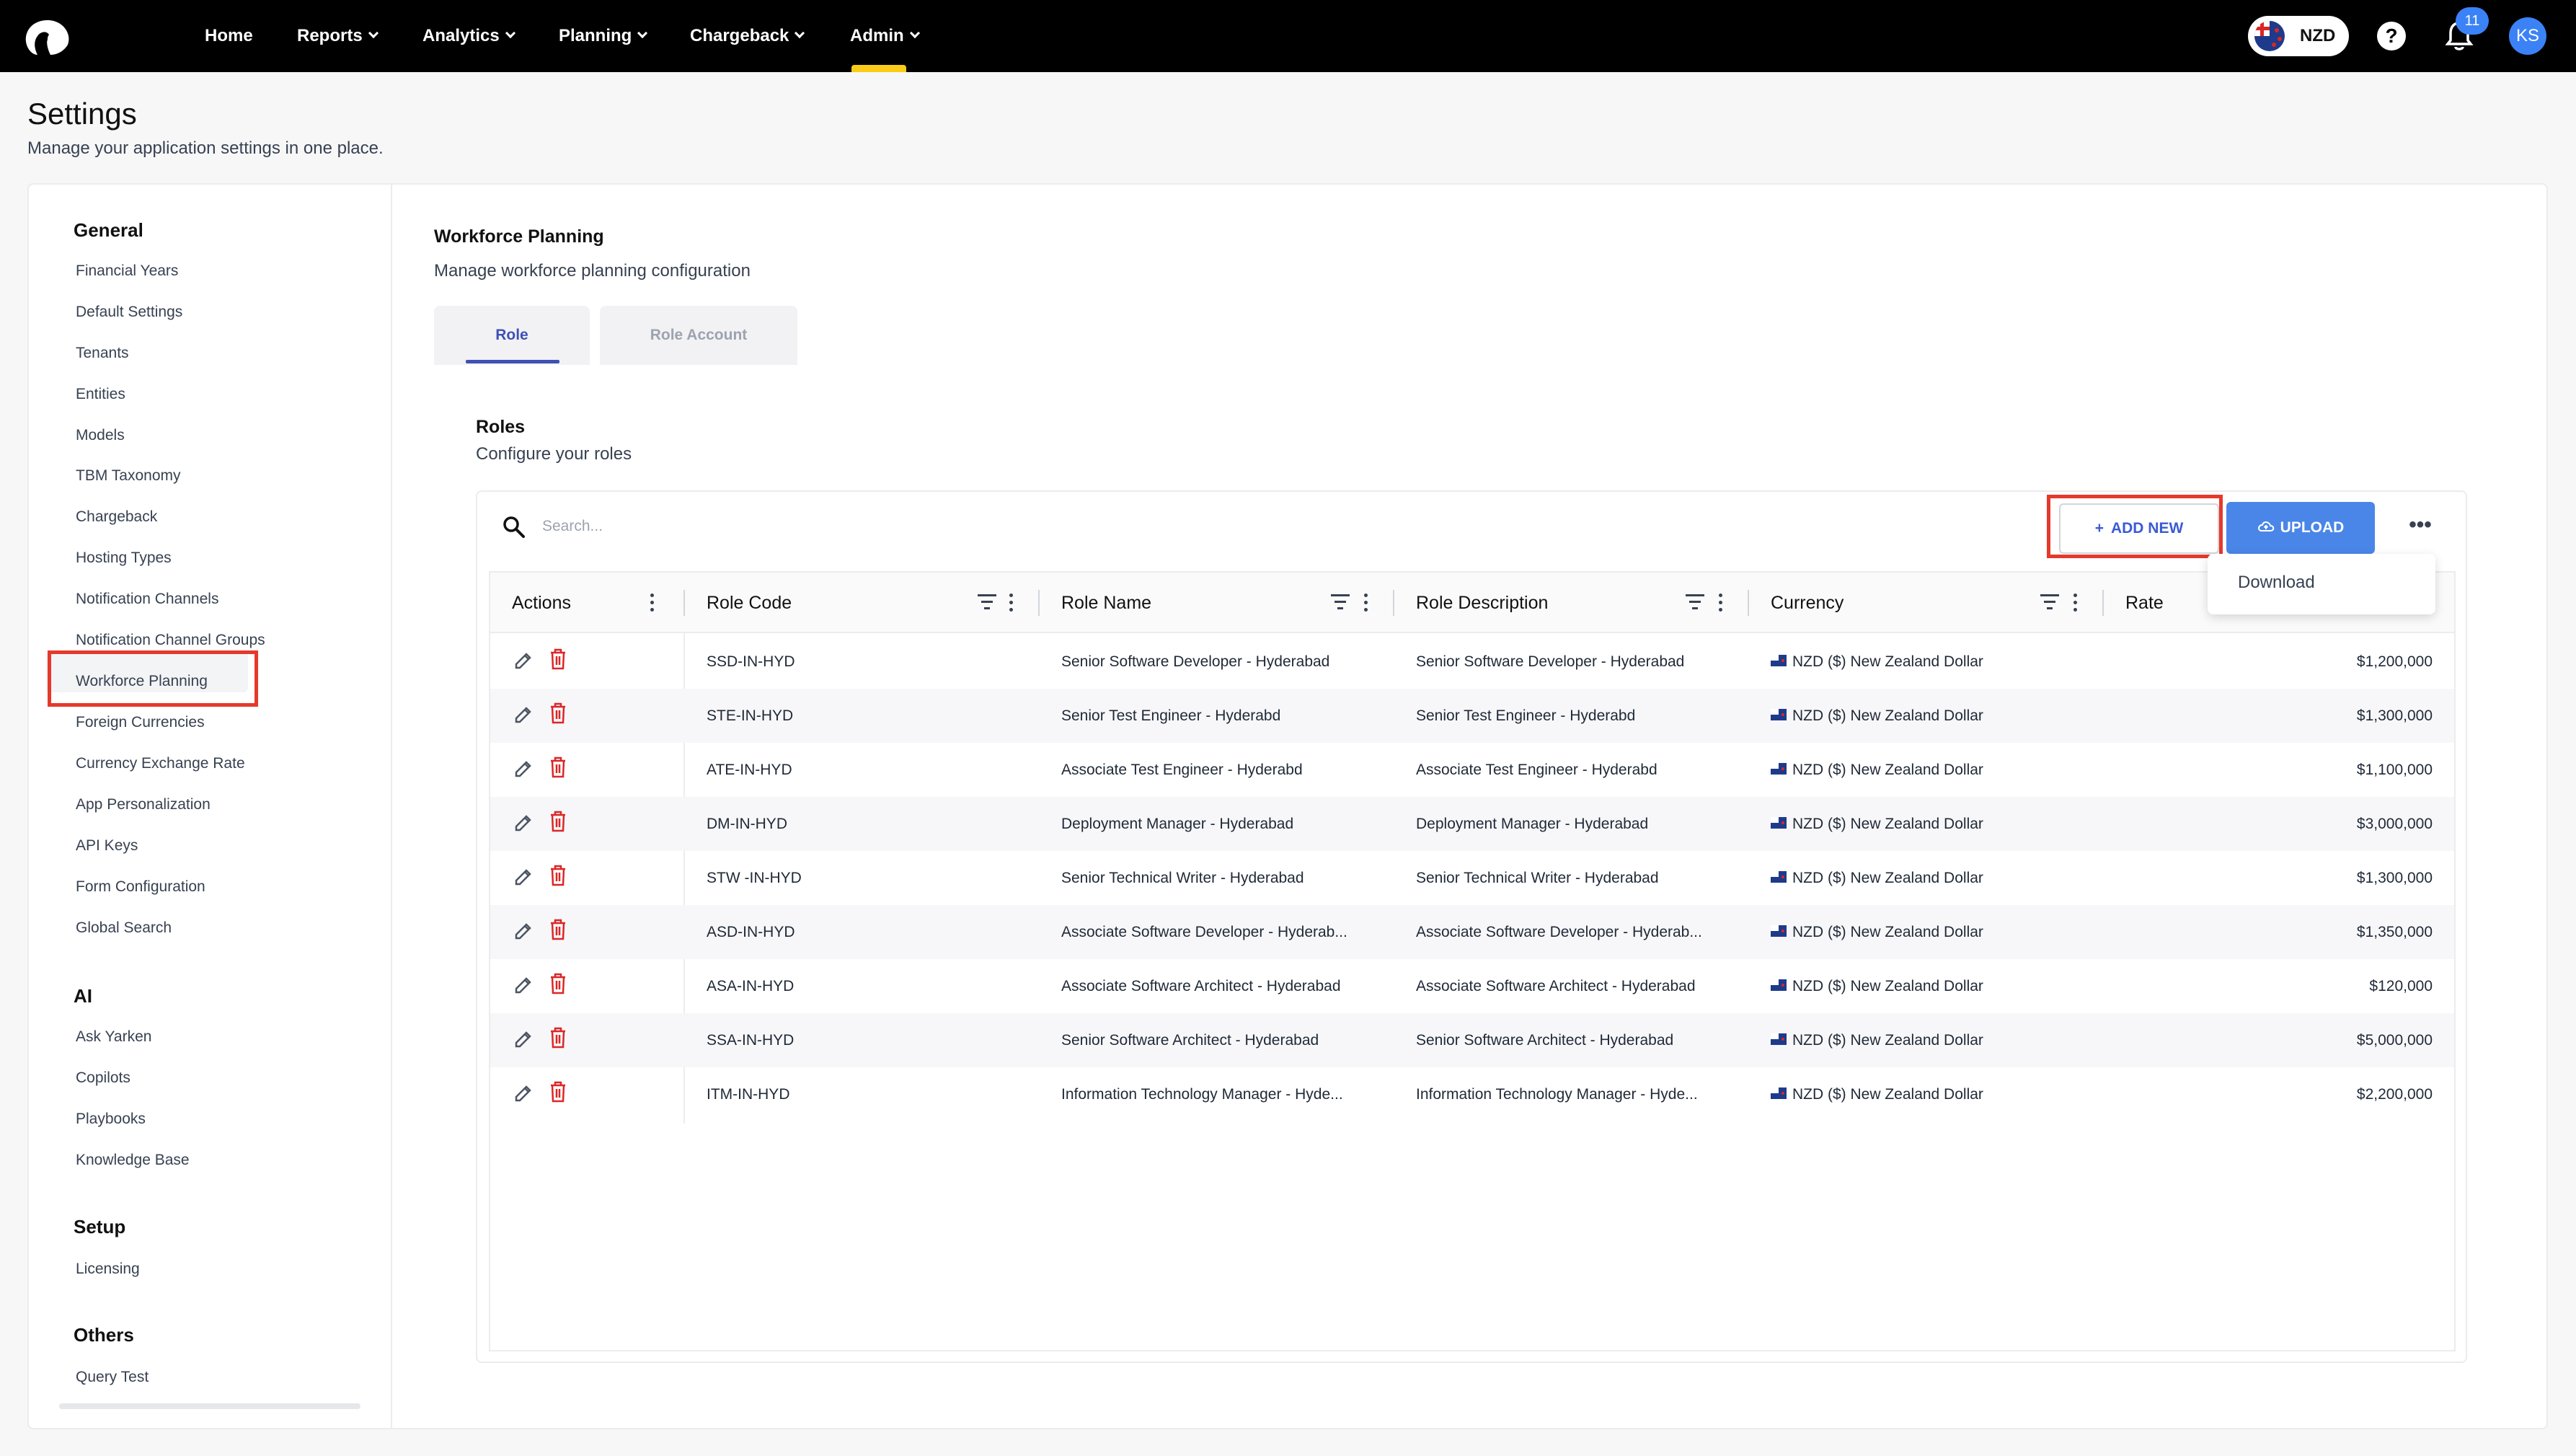 This screenshot has height=1456, width=2576. What do you see at coordinates (468, 36) in the screenshot?
I see `nav-analytics: Analytics` at bounding box center [468, 36].